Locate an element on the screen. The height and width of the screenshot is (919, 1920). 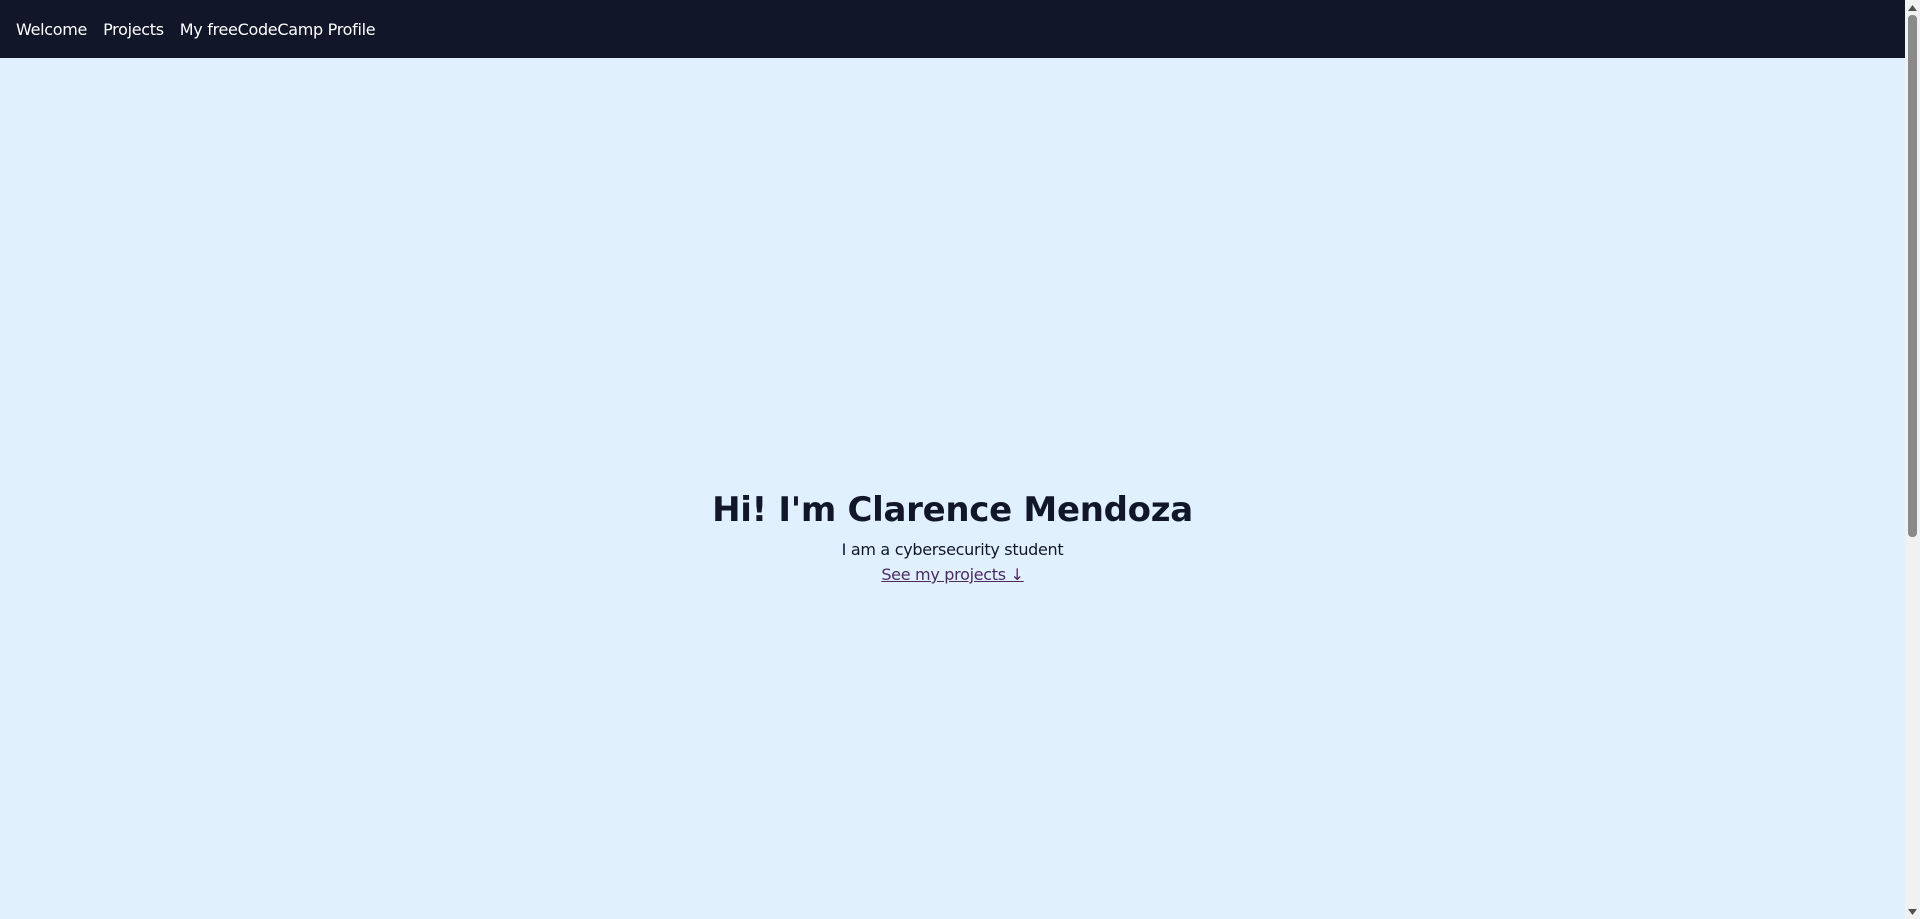
see-projects-link: See my projects ↓ is located at coordinates (952, 574).